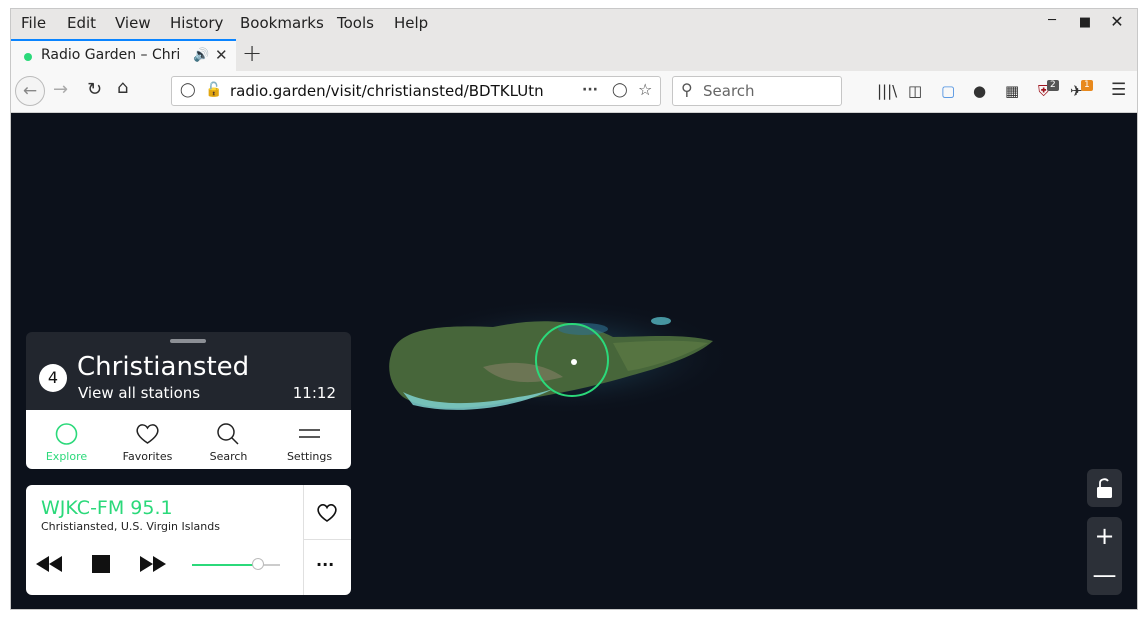 This screenshot has height=619, width=1147. Describe the element at coordinates (66, 456) in the screenshot. I see `tab-explore-label: Explore` at that location.